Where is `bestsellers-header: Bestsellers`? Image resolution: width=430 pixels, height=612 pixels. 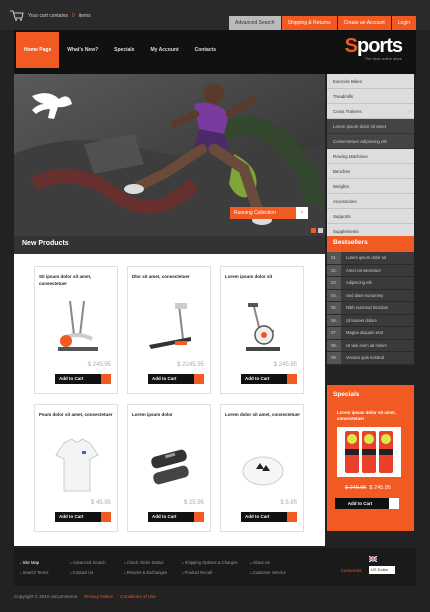
bestsellers-header: Bestsellers is located at coordinates (370, 244).